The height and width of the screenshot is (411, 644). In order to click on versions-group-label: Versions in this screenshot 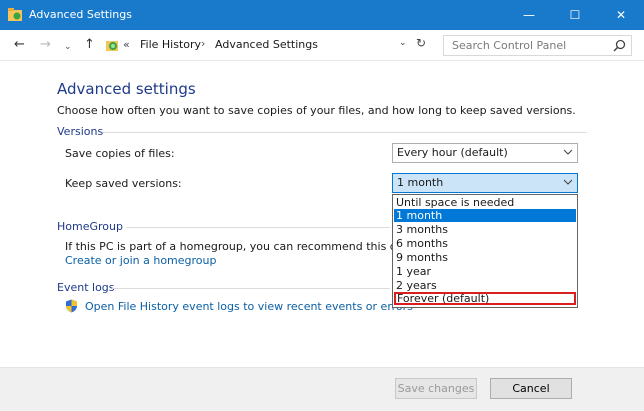, I will do `click(80, 131)`.